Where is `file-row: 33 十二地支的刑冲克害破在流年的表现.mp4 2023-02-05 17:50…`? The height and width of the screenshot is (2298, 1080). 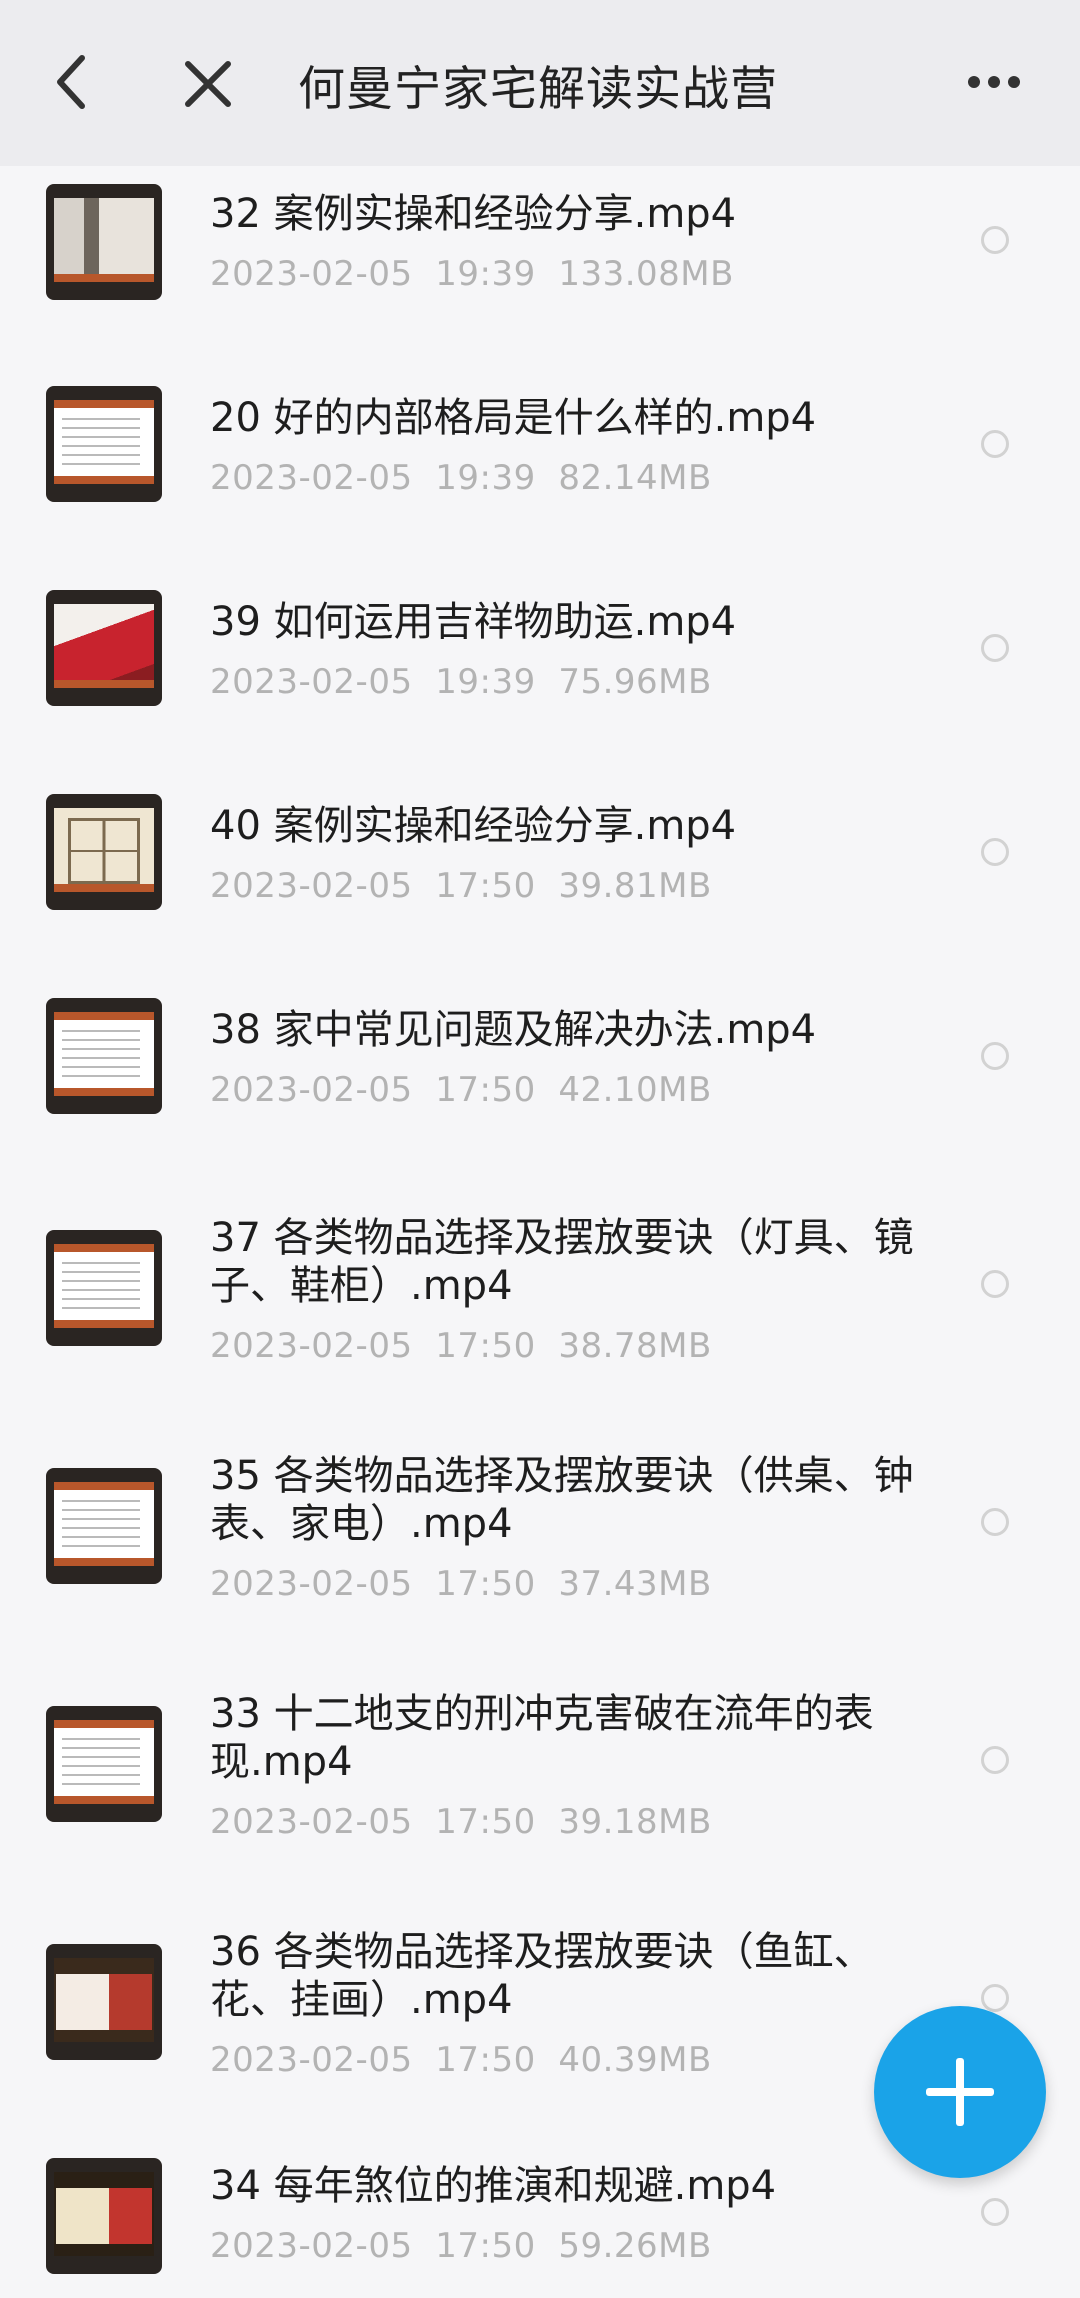 file-row: 33 十二地支的刑冲克害破在流年的表现.mp4 2023-02-05 17:50… is located at coordinates (540, 1781).